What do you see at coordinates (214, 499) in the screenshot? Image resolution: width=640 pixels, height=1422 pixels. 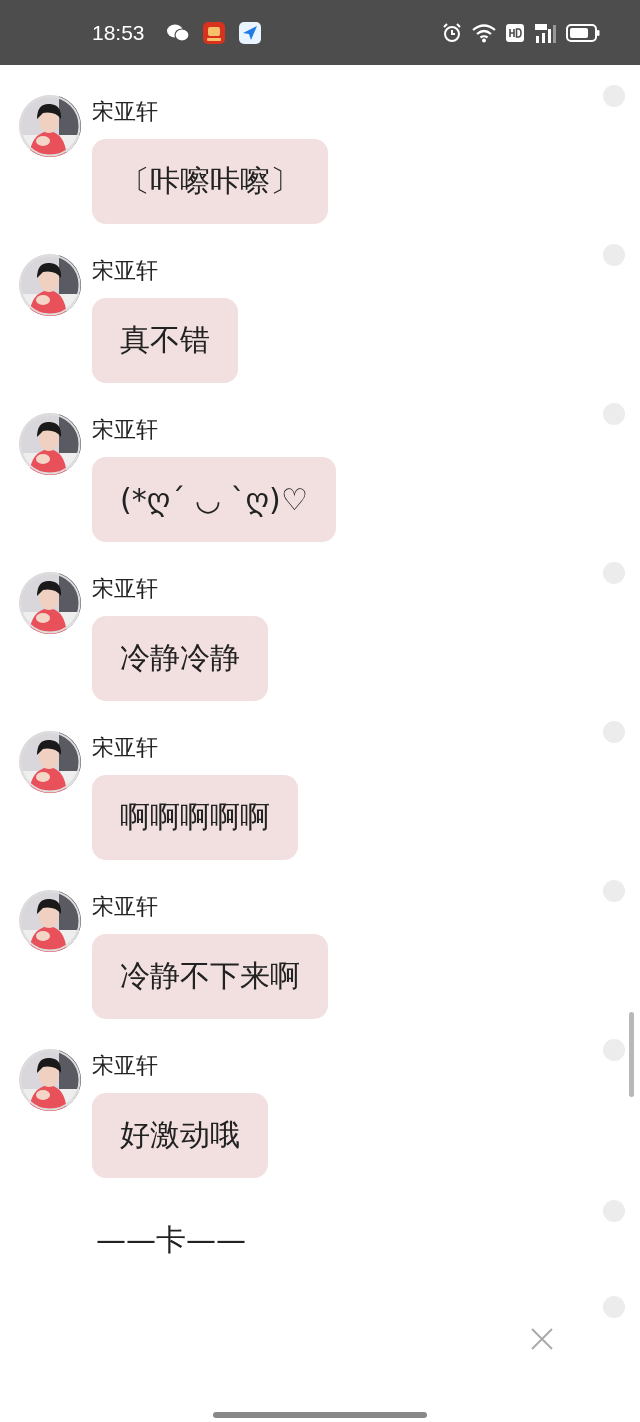 I see `message-bubble: (*ღ´ ◡ `ღ)♡` at bounding box center [214, 499].